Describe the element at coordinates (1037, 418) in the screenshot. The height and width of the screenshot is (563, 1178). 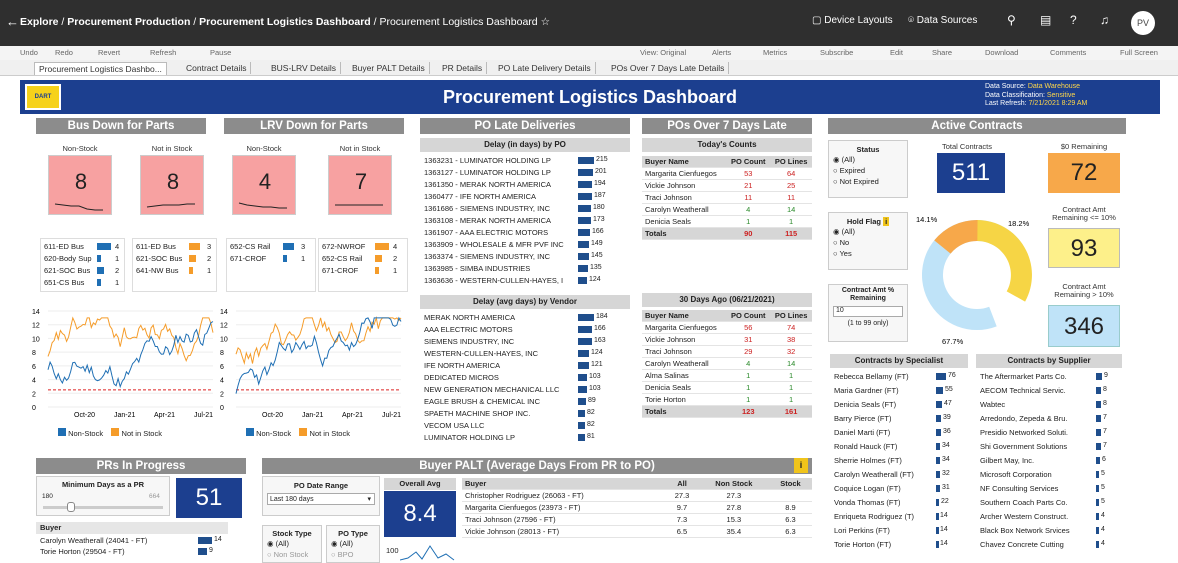
I see `list-item: Arredondo, Zepeda & Bru.` at that location.